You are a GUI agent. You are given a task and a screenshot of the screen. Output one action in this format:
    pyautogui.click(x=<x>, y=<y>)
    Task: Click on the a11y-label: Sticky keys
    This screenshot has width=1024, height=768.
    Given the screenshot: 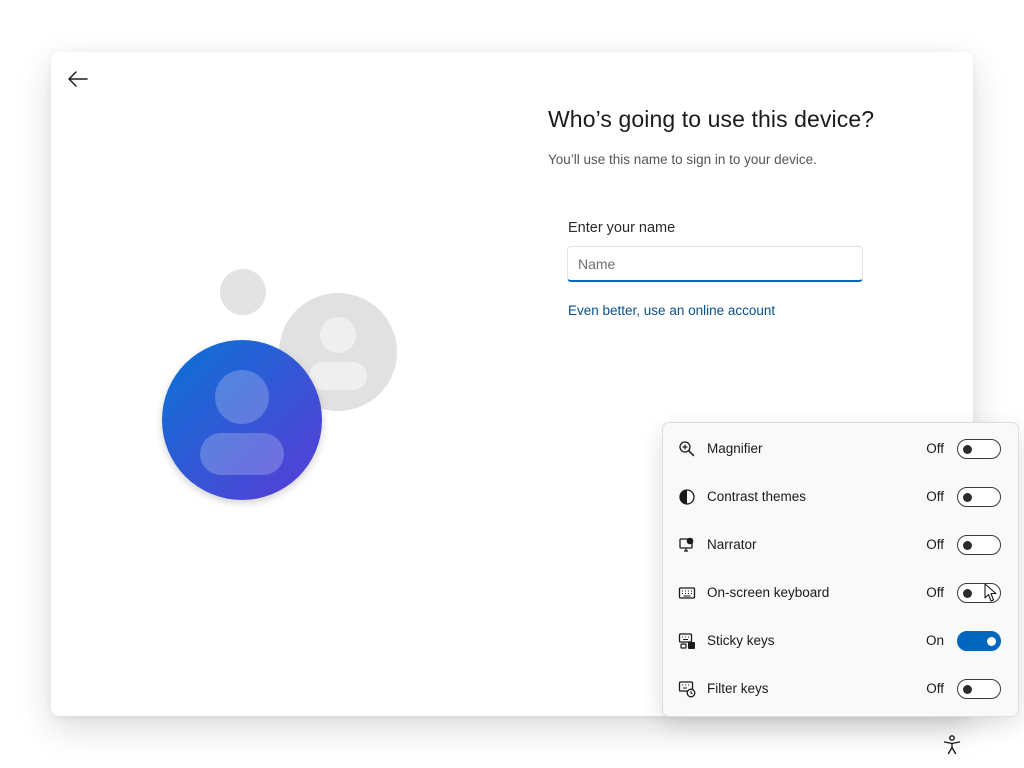 What is the action you would take?
    pyautogui.click(x=741, y=640)
    